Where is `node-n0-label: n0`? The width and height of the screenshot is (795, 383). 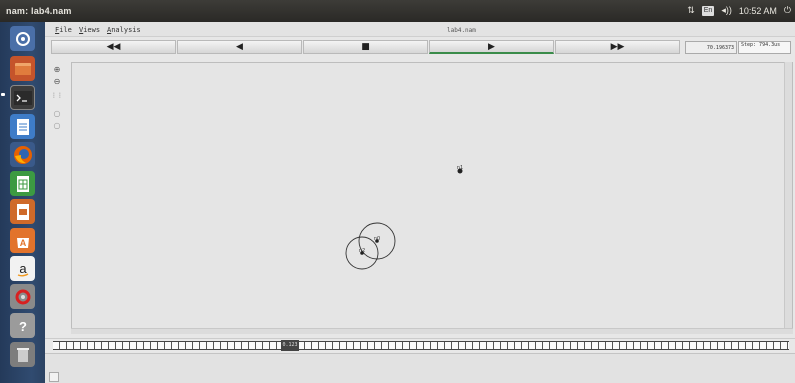
node-n0-label: n0 is located at coordinates (377, 239).